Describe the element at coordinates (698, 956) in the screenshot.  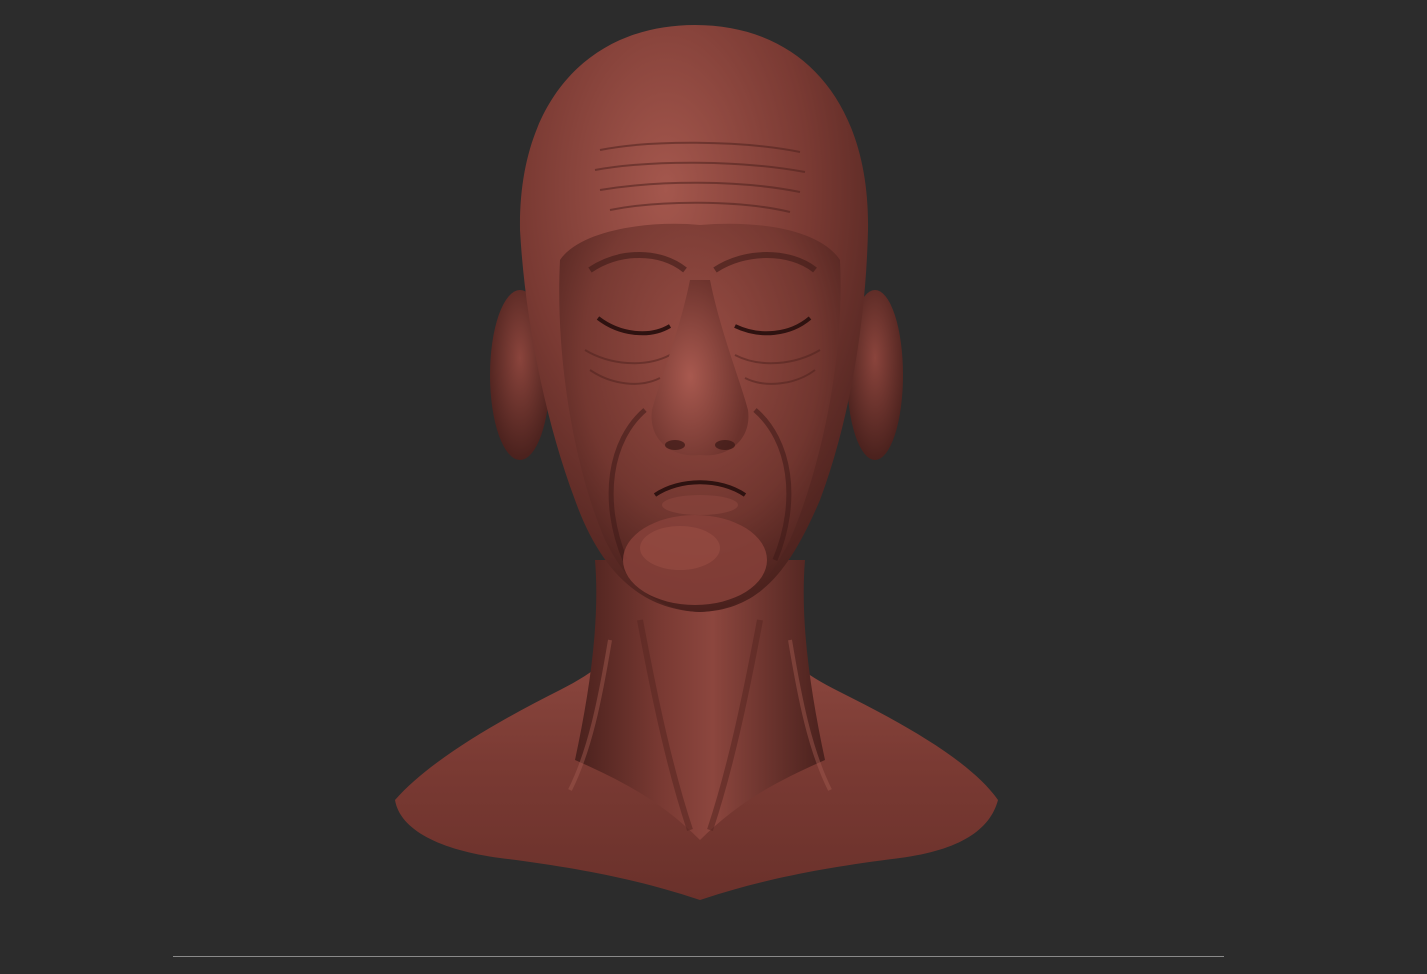
I see `timeline-bar` at that location.